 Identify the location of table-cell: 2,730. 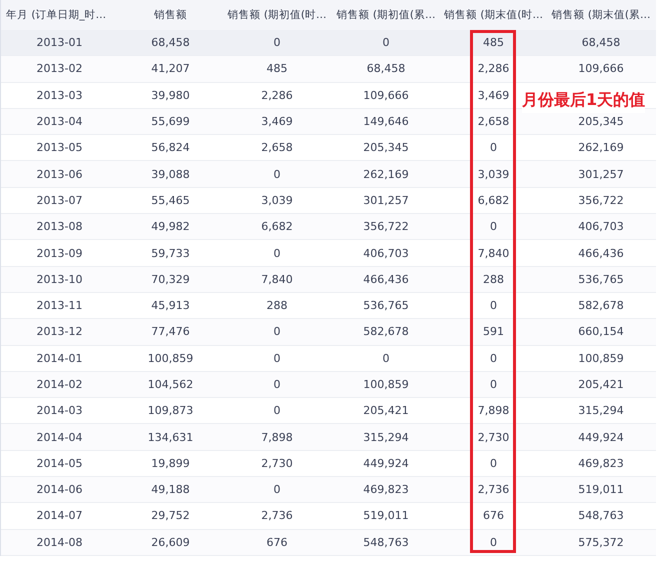
(493, 437).